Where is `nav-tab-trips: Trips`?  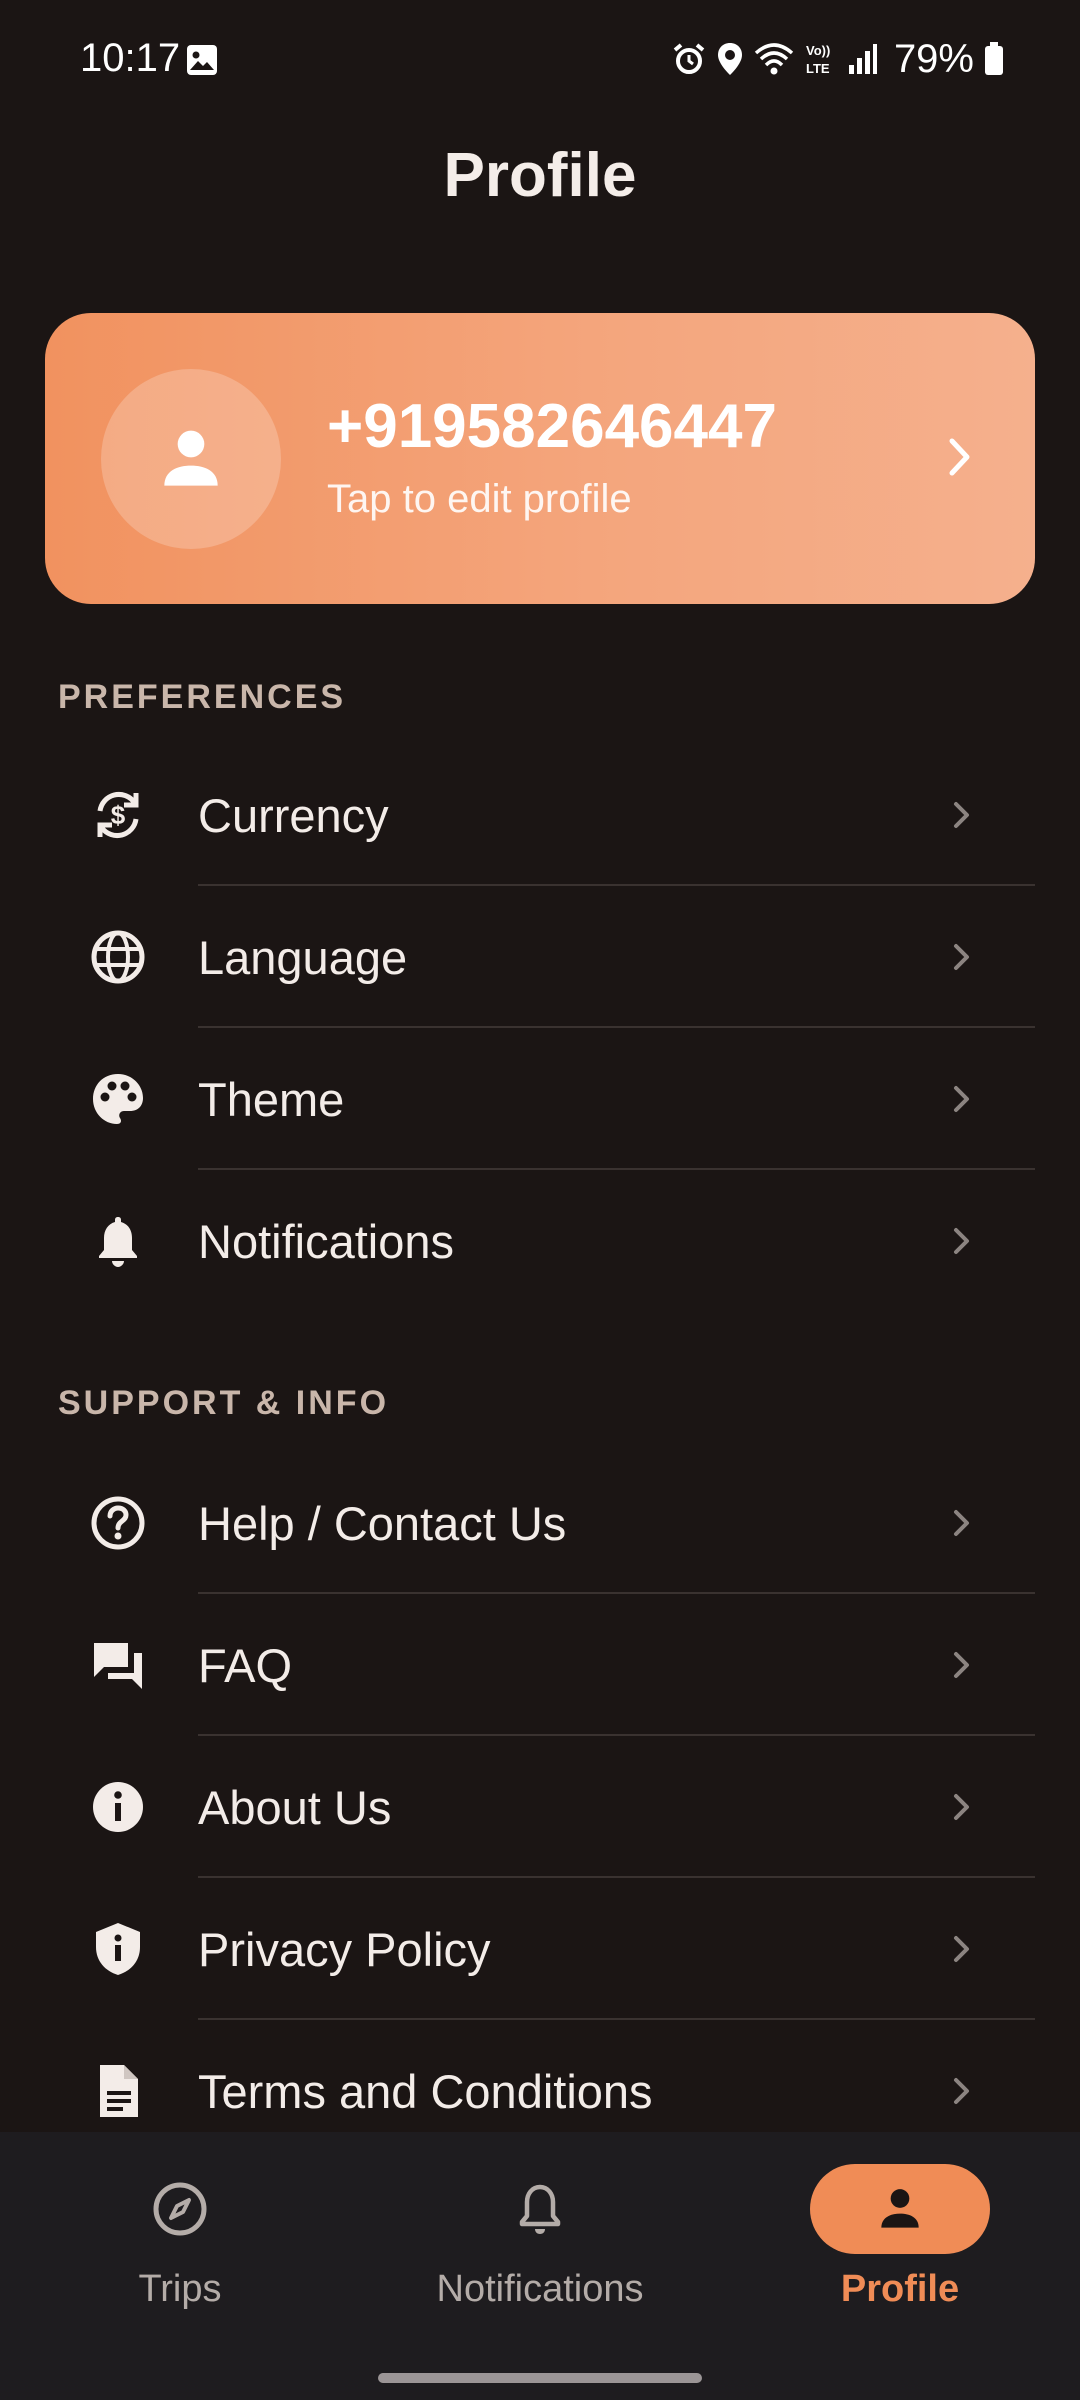
nav-tab-trips: Trips is located at coordinates (180, 2232).